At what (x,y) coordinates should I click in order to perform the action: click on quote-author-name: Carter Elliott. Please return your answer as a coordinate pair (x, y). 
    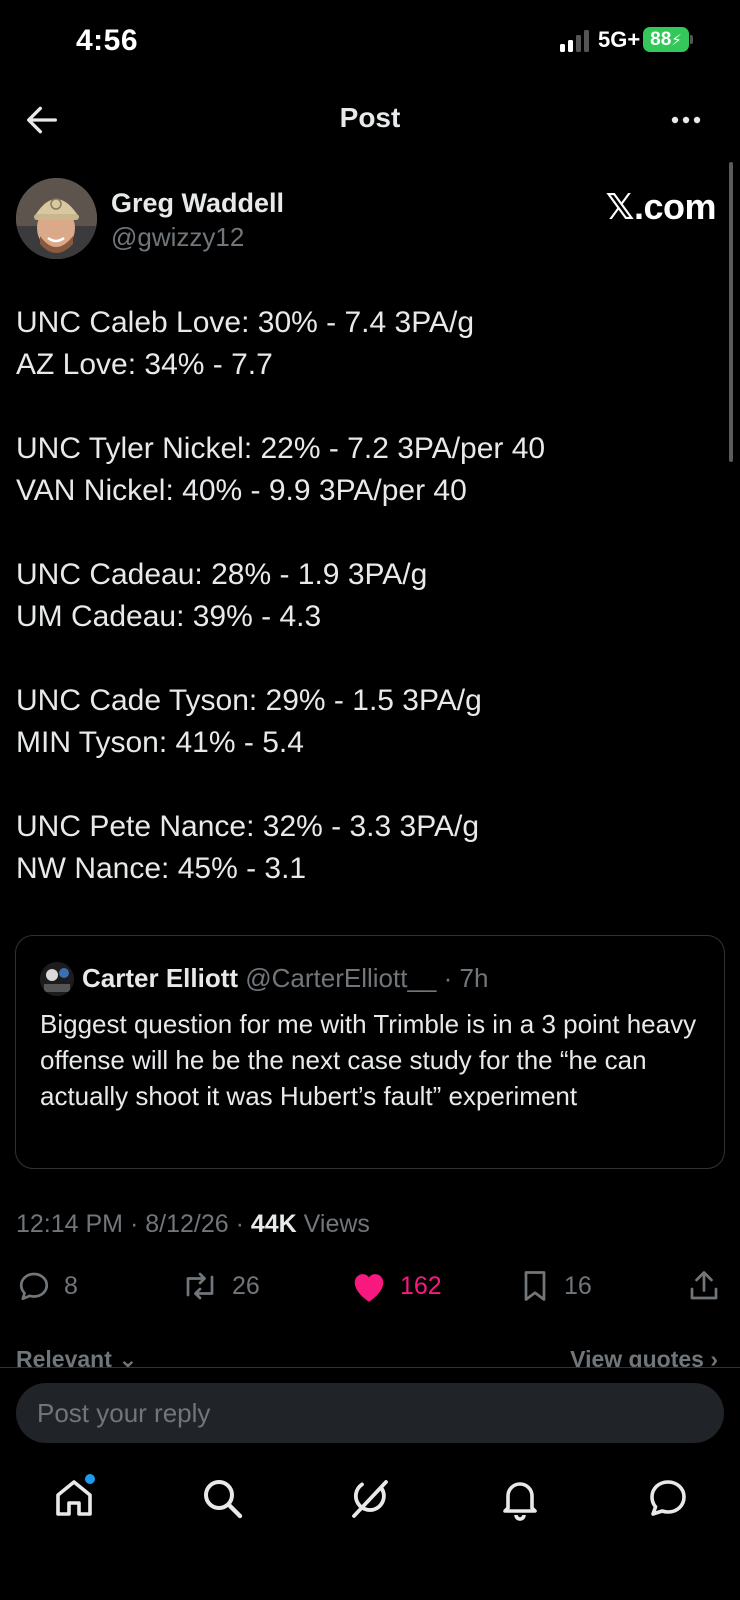
    Looking at the image, I should click on (160, 978).